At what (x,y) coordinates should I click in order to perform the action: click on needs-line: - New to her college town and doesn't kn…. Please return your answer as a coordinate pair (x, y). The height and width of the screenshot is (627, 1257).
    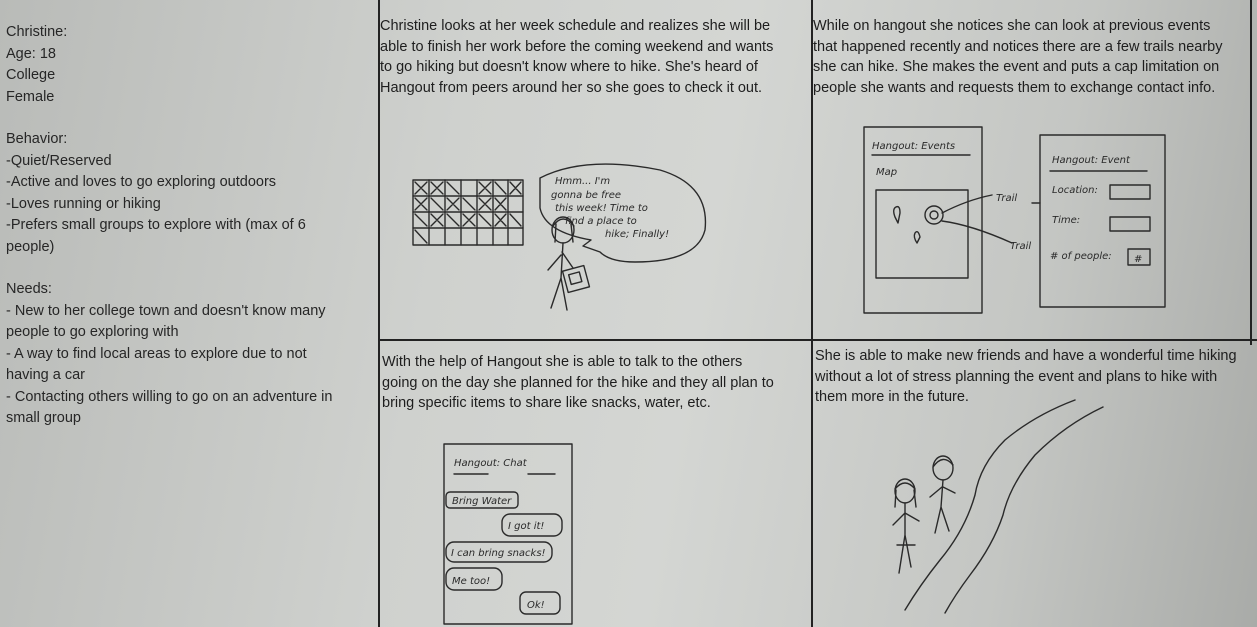
    Looking at the image, I should click on (166, 310).